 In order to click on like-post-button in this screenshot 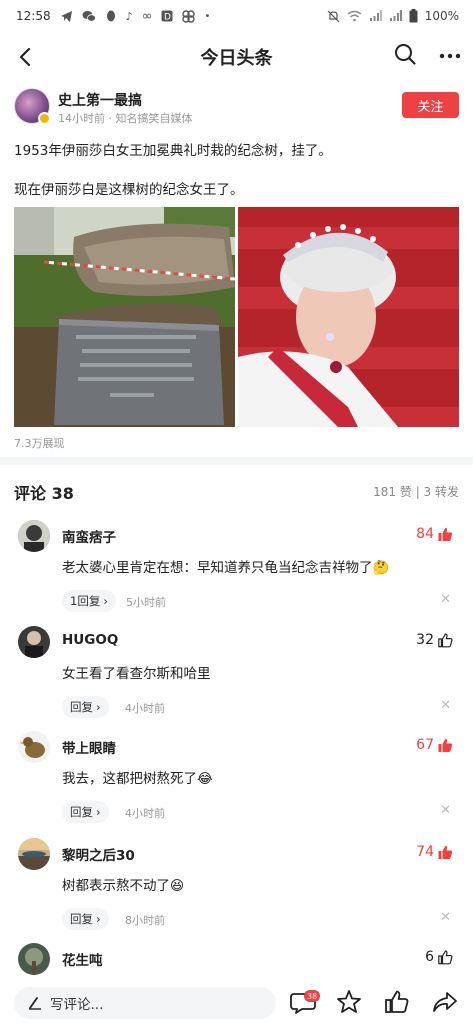, I will do `click(398, 1003)`.